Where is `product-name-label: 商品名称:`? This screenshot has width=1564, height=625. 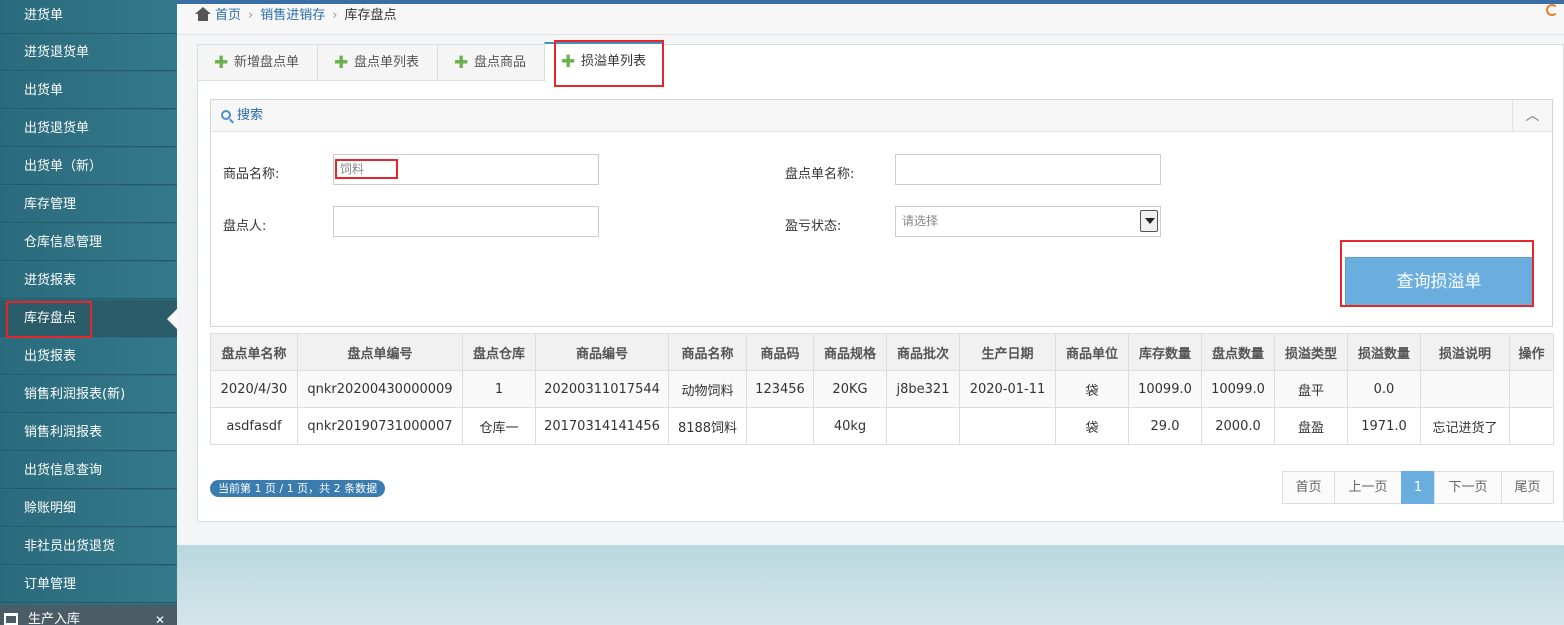
product-name-label: 商品名称: is located at coordinates (251, 174).